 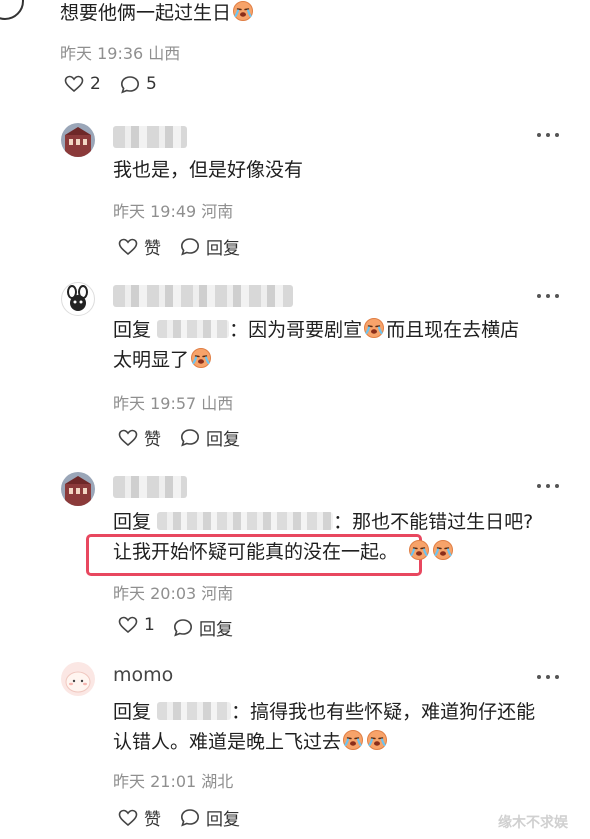 I want to click on top-comment-meta: 昨天 19:36 山西, so click(x=120, y=53).